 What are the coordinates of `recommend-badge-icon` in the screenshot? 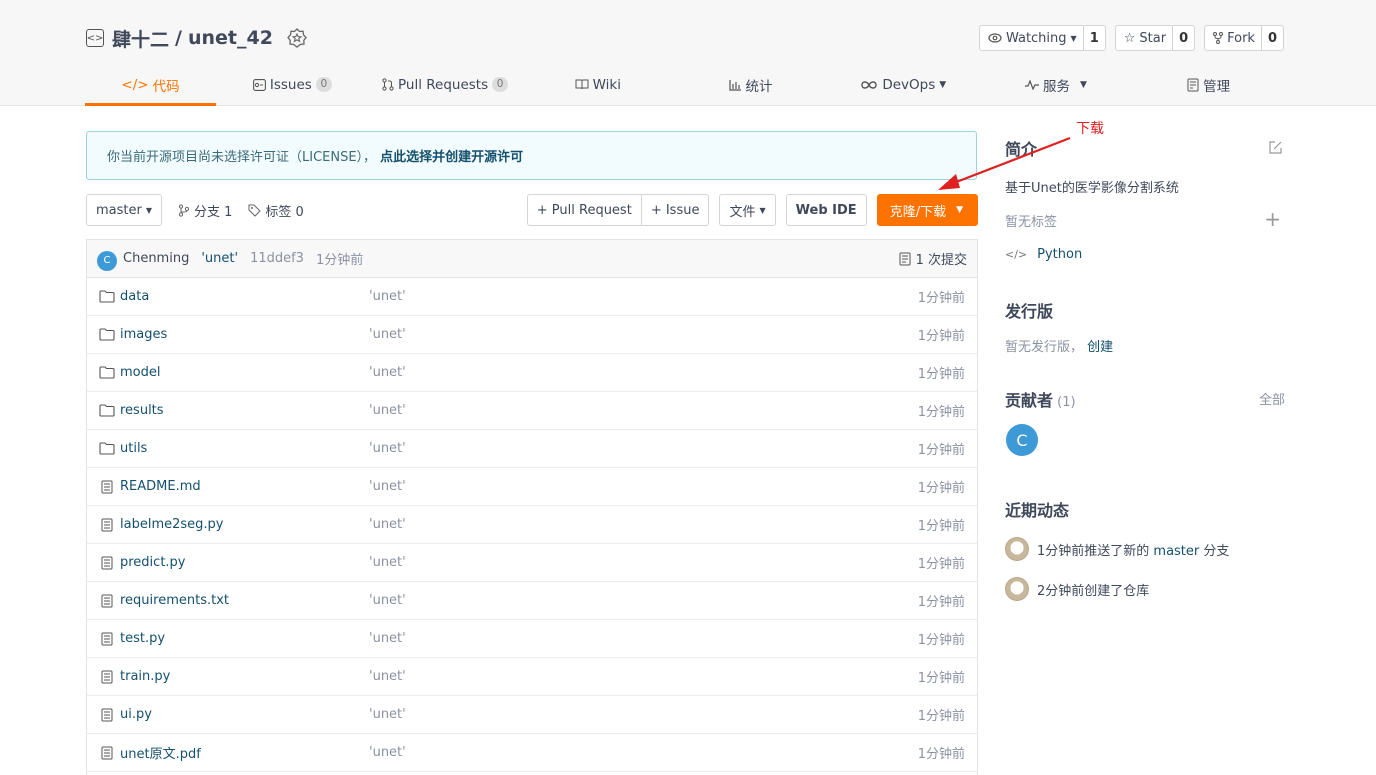 It's located at (297, 38).